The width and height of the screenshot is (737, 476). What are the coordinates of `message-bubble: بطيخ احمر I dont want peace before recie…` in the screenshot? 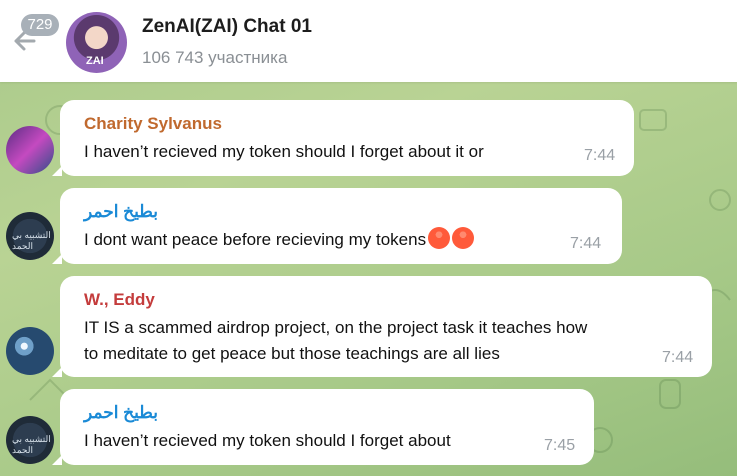 It's located at (337, 226).